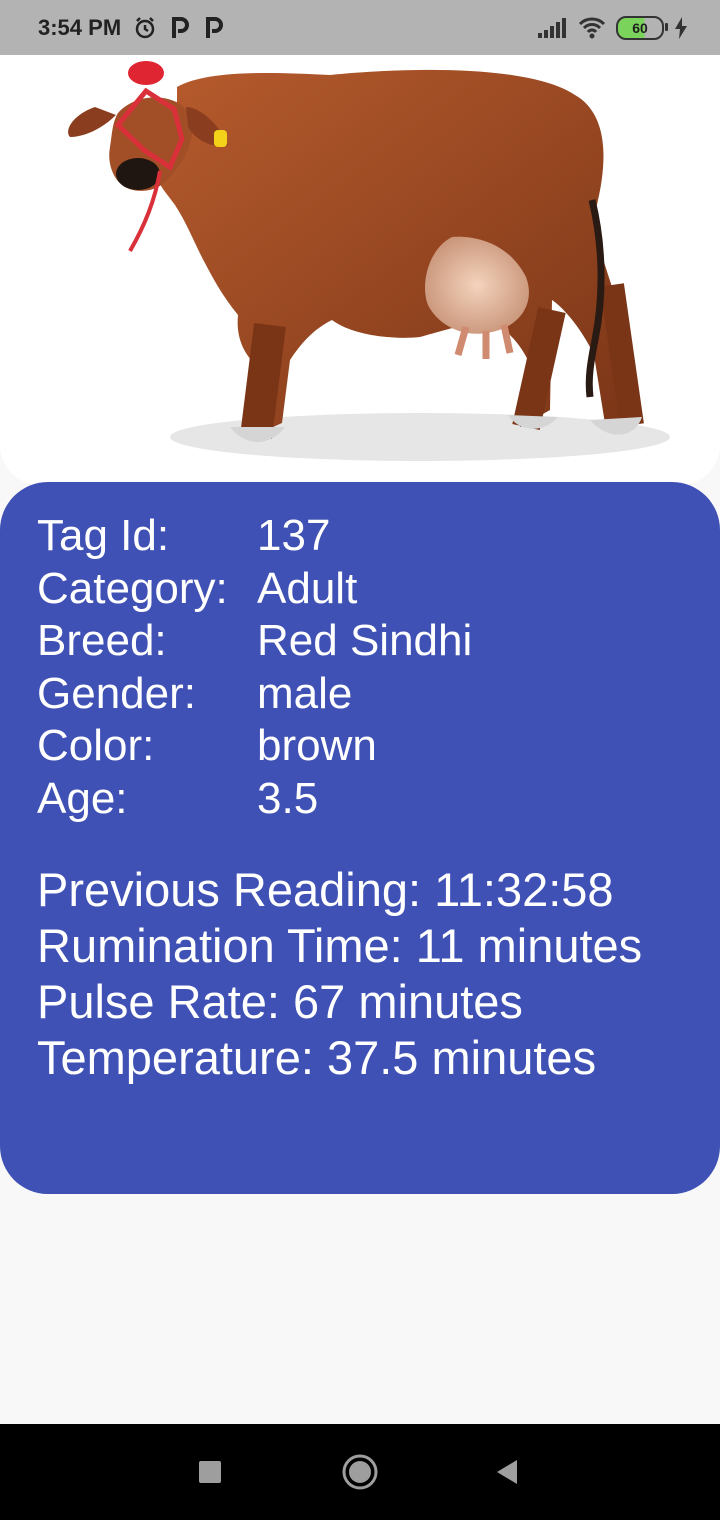 The image size is (720, 1520). I want to click on age-label: Age:, so click(82, 798).